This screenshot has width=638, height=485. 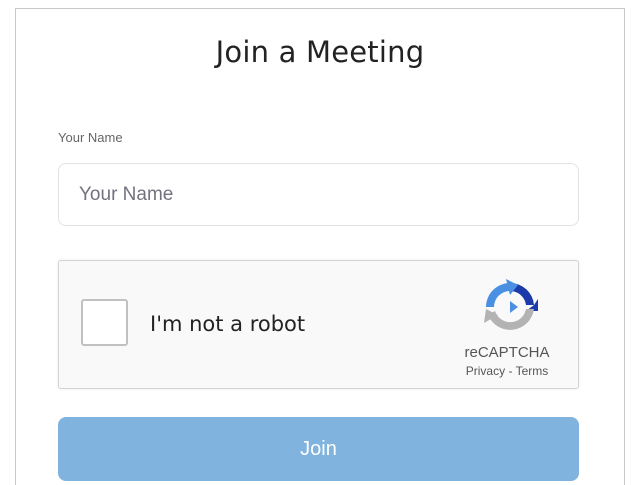 What do you see at coordinates (532, 371) in the screenshot?
I see `terms-link: Terms` at bounding box center [532, 371].